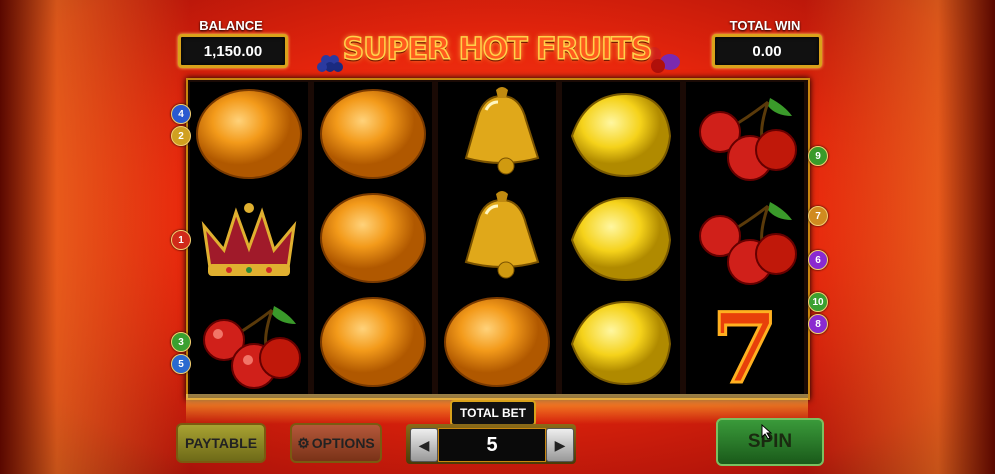 This screenshot has height=474, width=995. I want to click on logo-text: SUPER HOT FRUITS, so click(497, 49).